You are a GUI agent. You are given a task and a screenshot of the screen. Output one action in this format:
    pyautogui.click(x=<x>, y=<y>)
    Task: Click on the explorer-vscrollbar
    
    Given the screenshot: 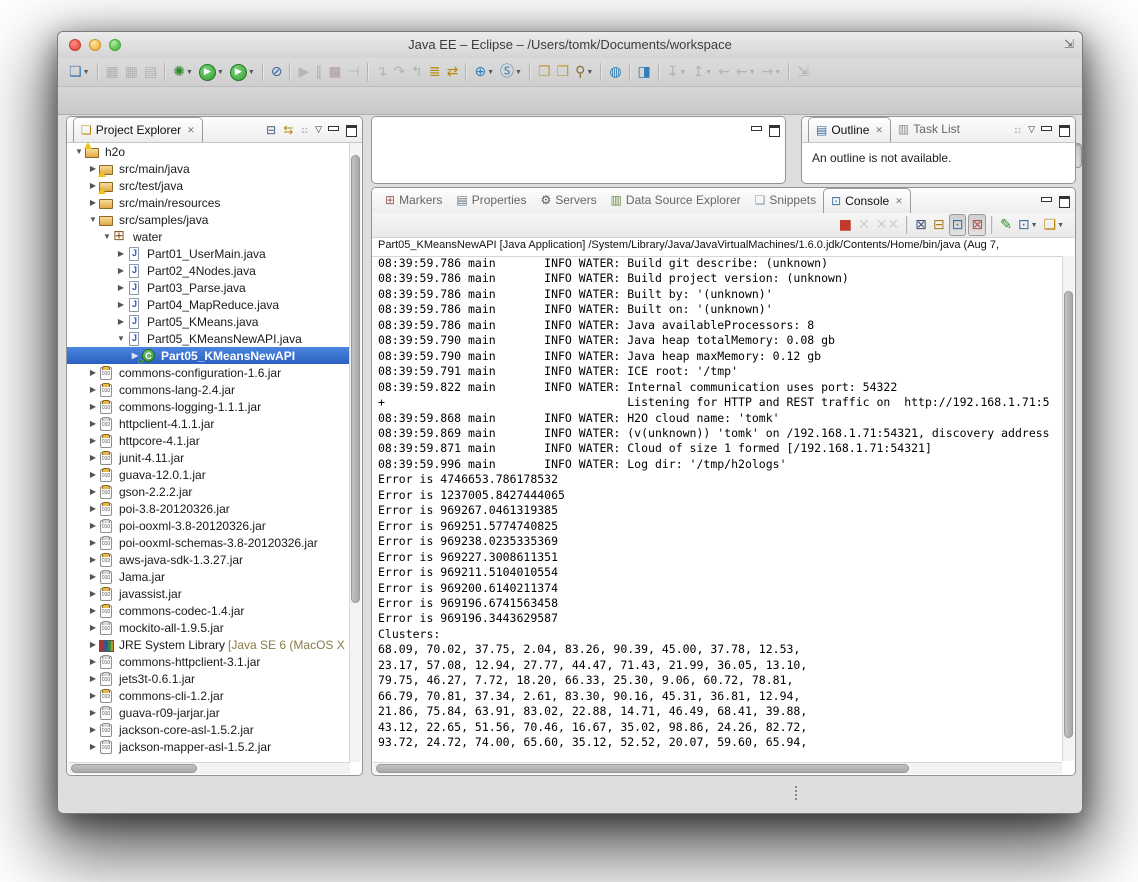 What is the action you would take?
    pyautogui.click(x=355, y=452)
    